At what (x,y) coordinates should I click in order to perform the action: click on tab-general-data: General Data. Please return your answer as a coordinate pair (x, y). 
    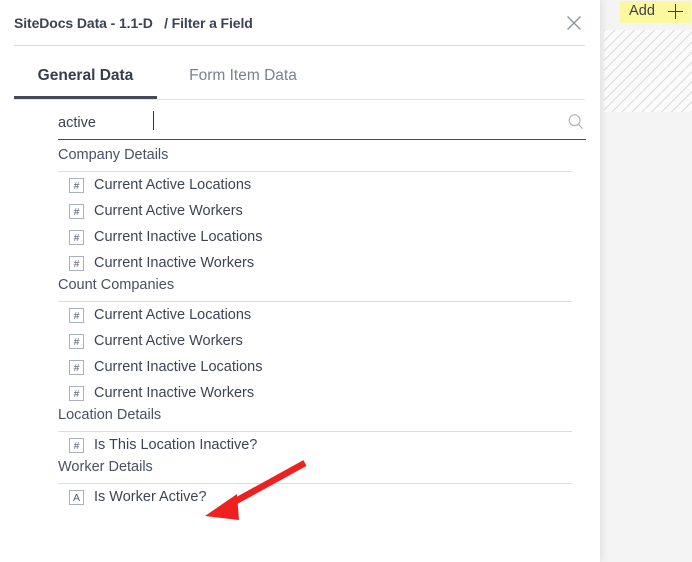
    Looking at the image, I should click on (85, 77).